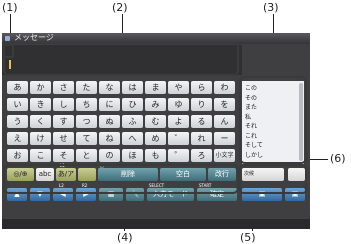 The width and height of the screenshot is (351, 244). I want to click on kana-key: と, so click(86, 155).